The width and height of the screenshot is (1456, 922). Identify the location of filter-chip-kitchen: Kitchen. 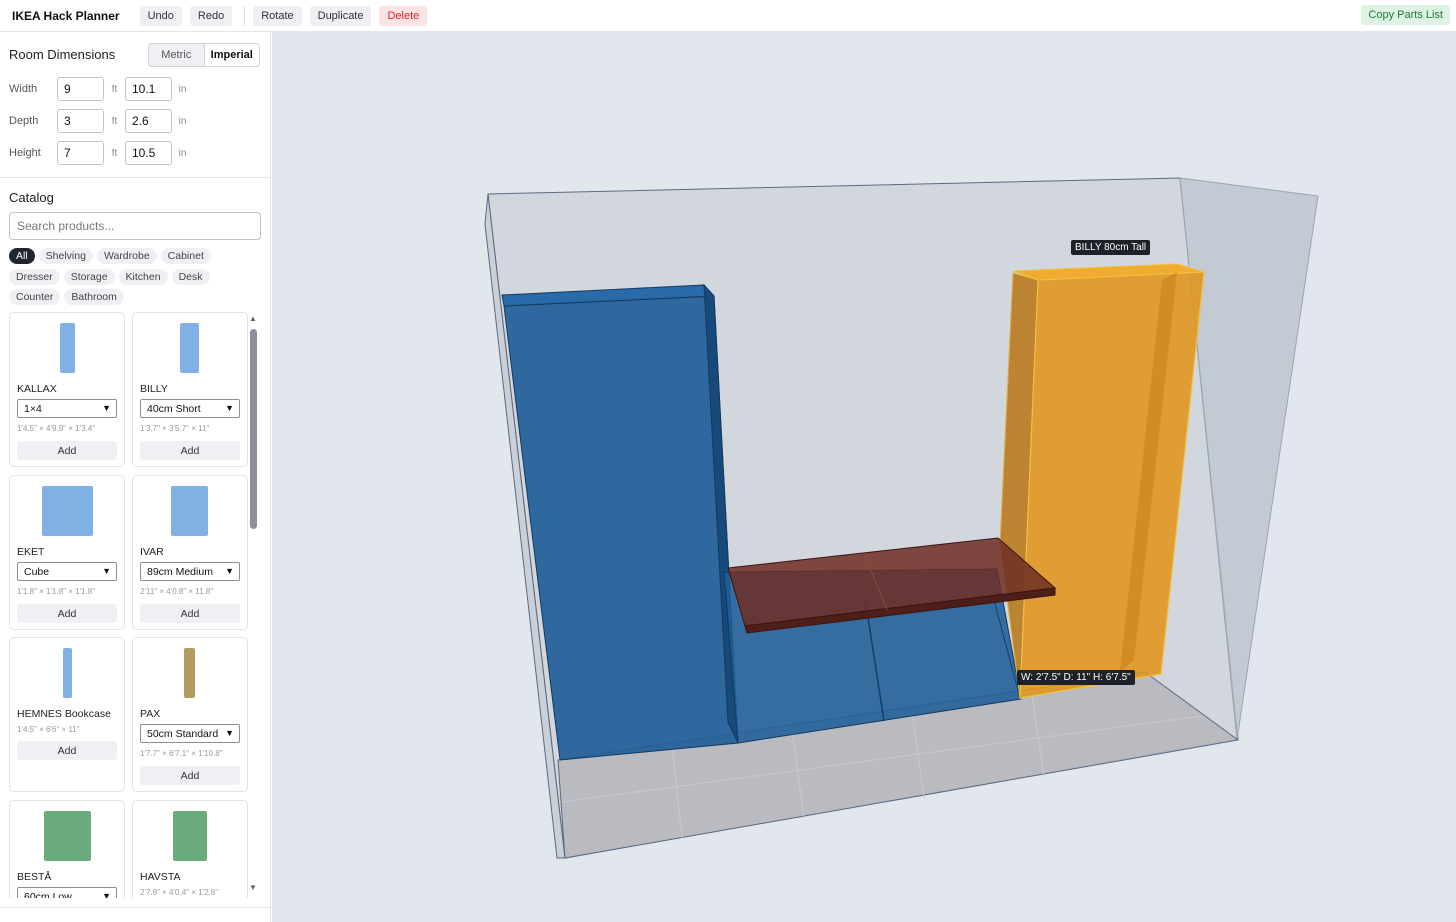
(143, 276).